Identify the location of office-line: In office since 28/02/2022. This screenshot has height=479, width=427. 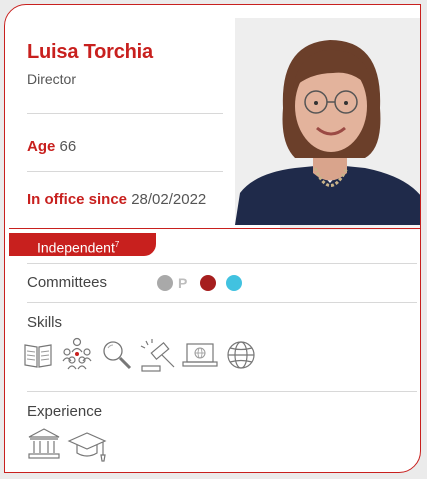
(116, 199).